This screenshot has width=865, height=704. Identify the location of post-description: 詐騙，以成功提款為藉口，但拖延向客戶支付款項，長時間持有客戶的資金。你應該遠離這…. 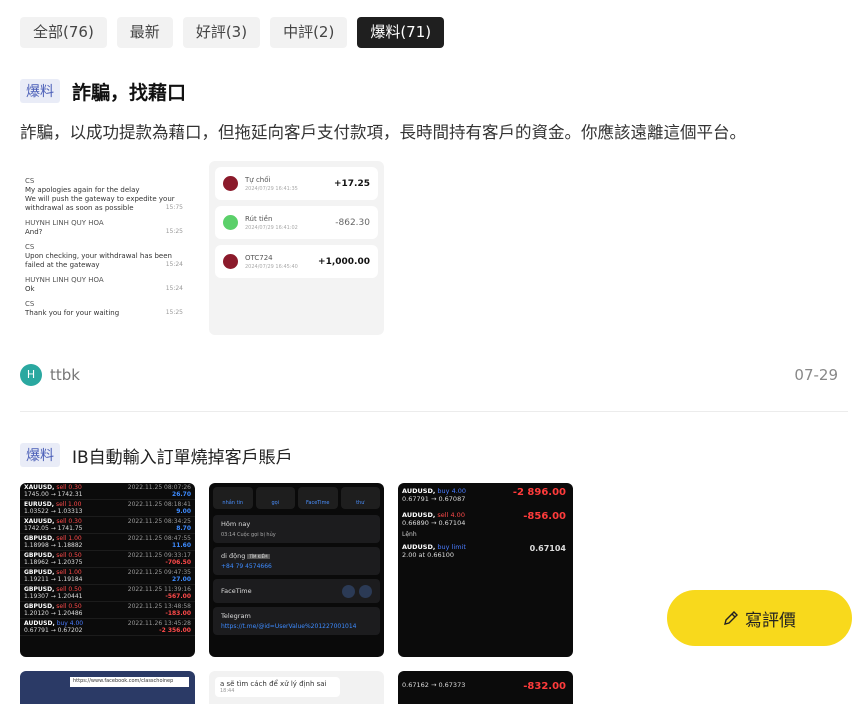
(383, 132).